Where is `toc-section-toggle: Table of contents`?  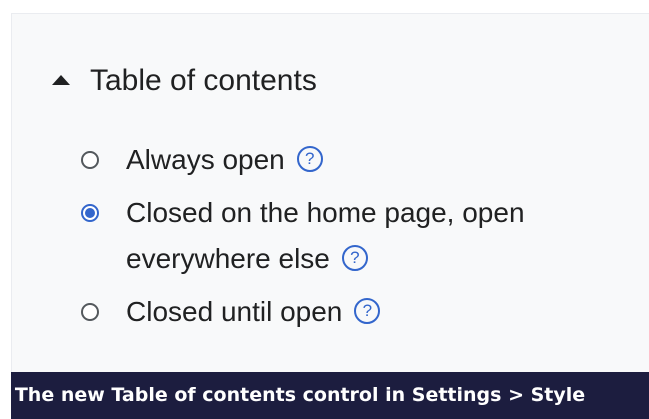
toc-section-toggle: Table of contents is located at coordinates (184, 81).